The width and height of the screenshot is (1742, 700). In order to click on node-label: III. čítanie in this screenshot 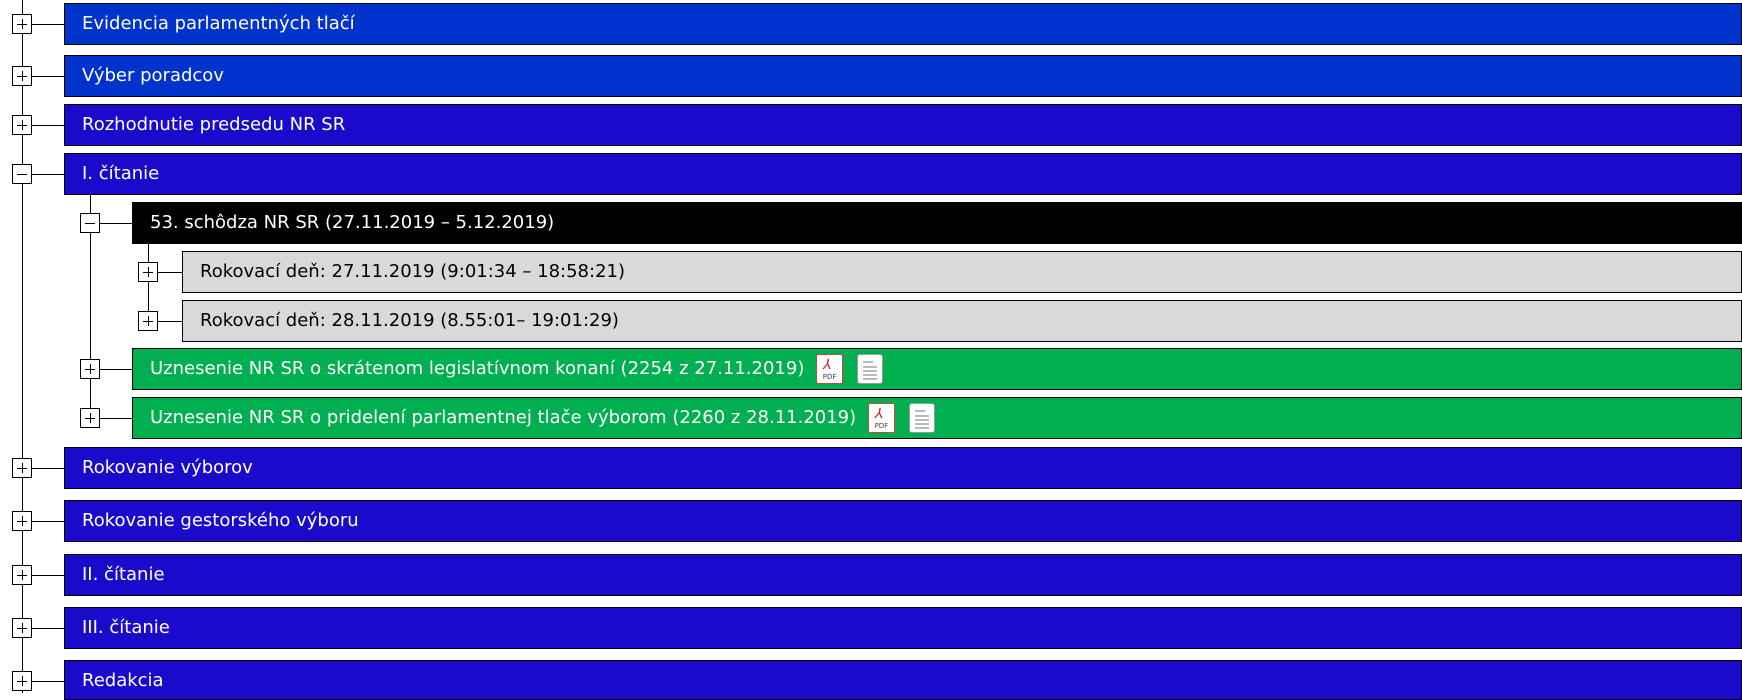, I will do `click(126, 627)`.